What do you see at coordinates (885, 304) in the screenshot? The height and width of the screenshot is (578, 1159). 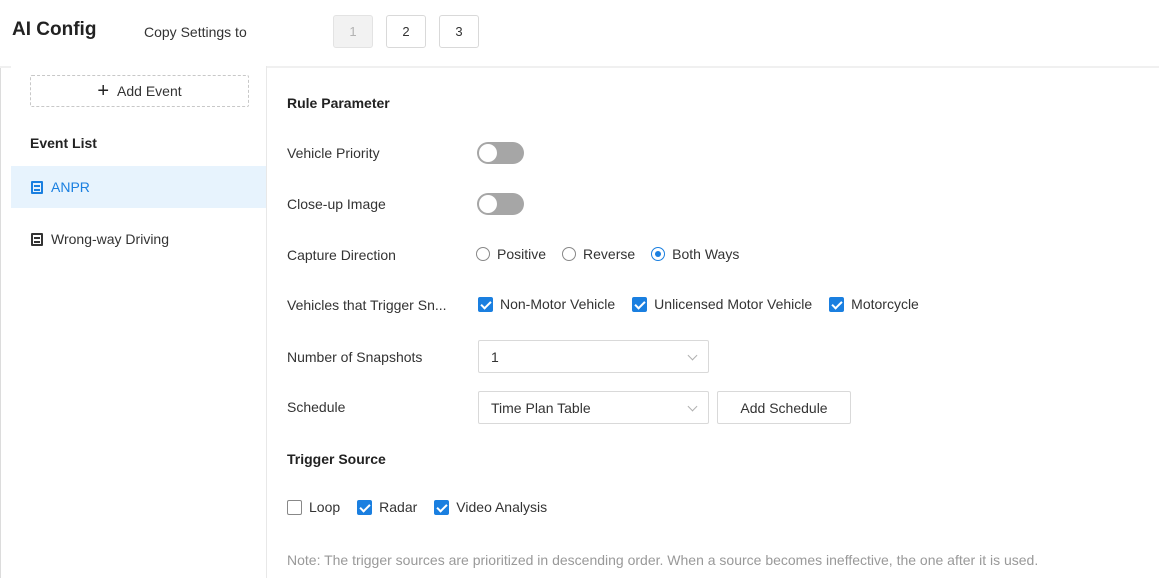 I see `checkbox-label: Motorcycle` at bounding box center [885, 304].